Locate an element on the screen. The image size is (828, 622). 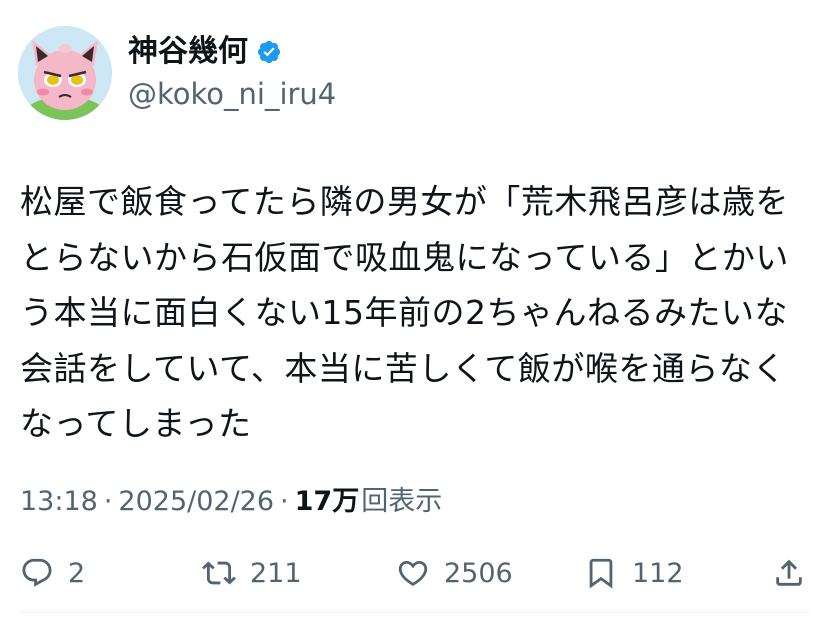
avatar is located at coordinates (65, 73).